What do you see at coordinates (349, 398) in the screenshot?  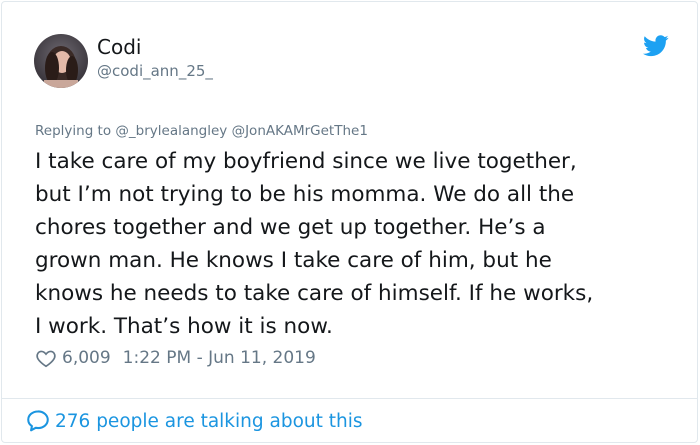 I see `divider` at bounding box center [349, 398].